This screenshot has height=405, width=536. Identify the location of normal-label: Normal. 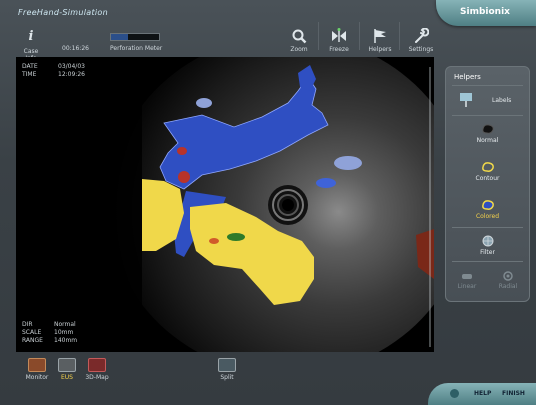
(487, 140).